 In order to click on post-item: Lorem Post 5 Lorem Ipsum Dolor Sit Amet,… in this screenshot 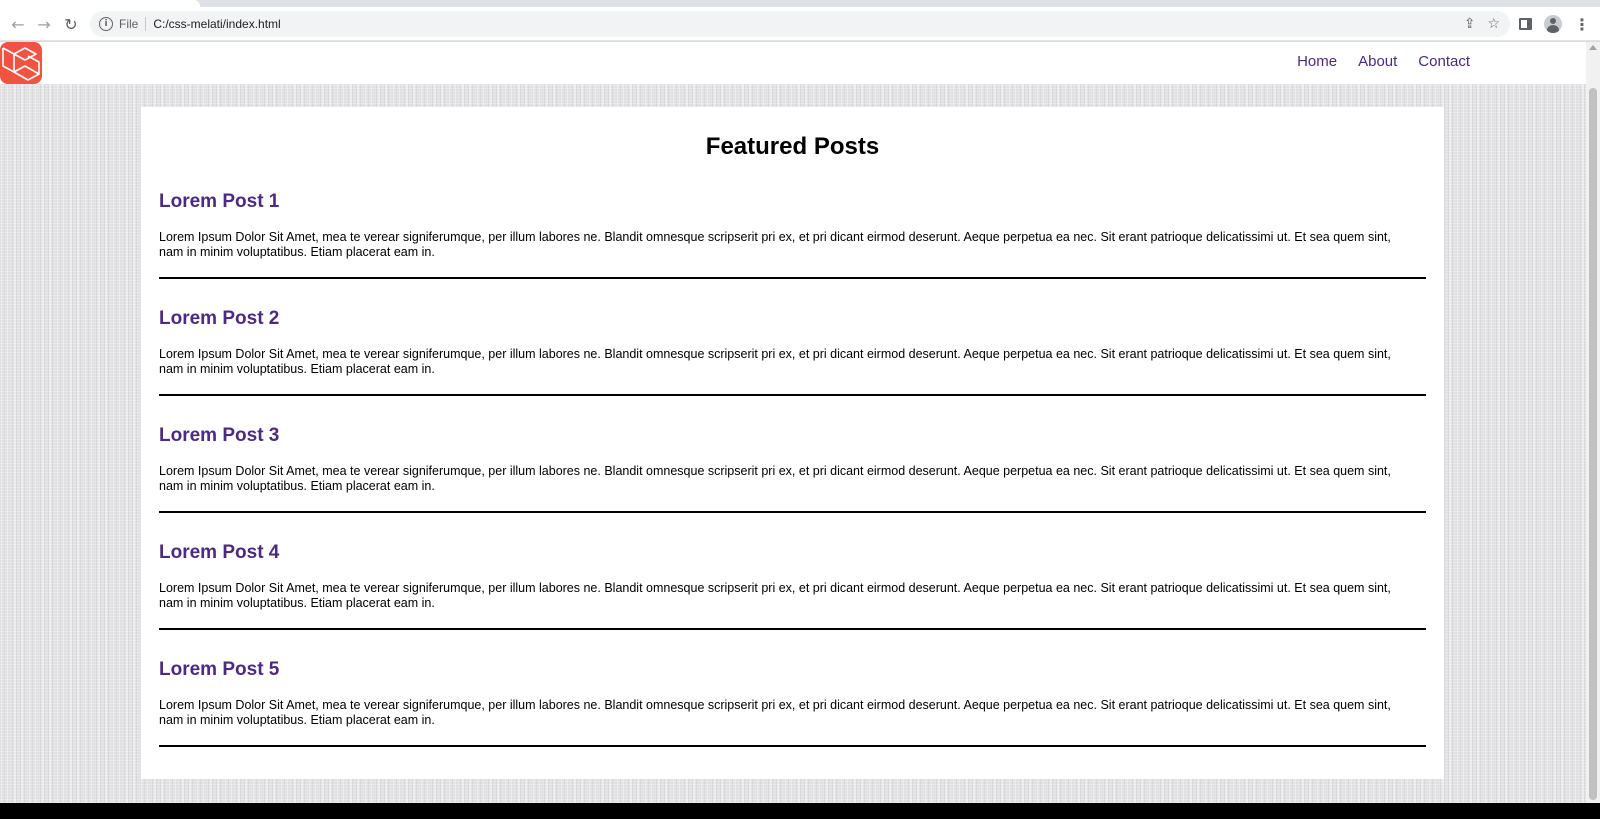, I will do `click(792, 688)`.